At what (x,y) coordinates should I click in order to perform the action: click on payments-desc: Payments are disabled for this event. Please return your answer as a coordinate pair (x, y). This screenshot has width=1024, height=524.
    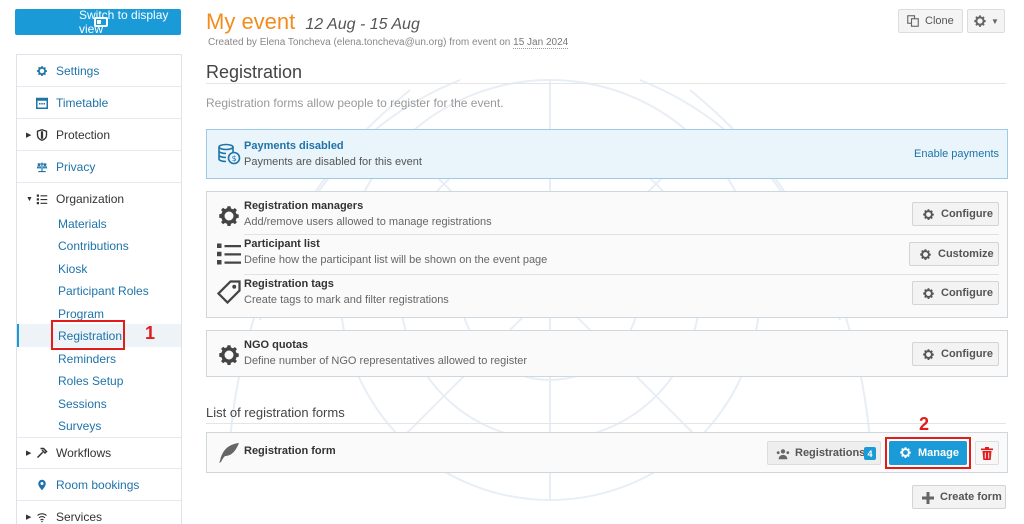
    Looking at the image, I should click on (333, 162).